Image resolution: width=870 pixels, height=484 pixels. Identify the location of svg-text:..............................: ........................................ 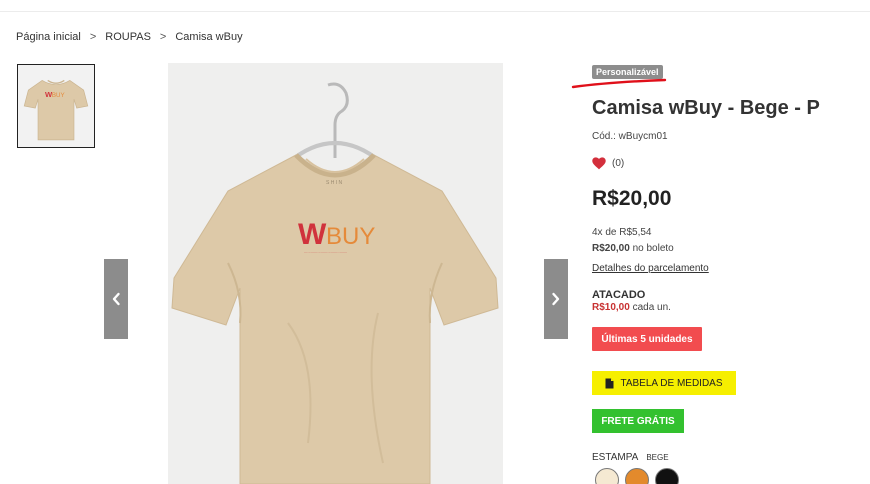
(325, 251).